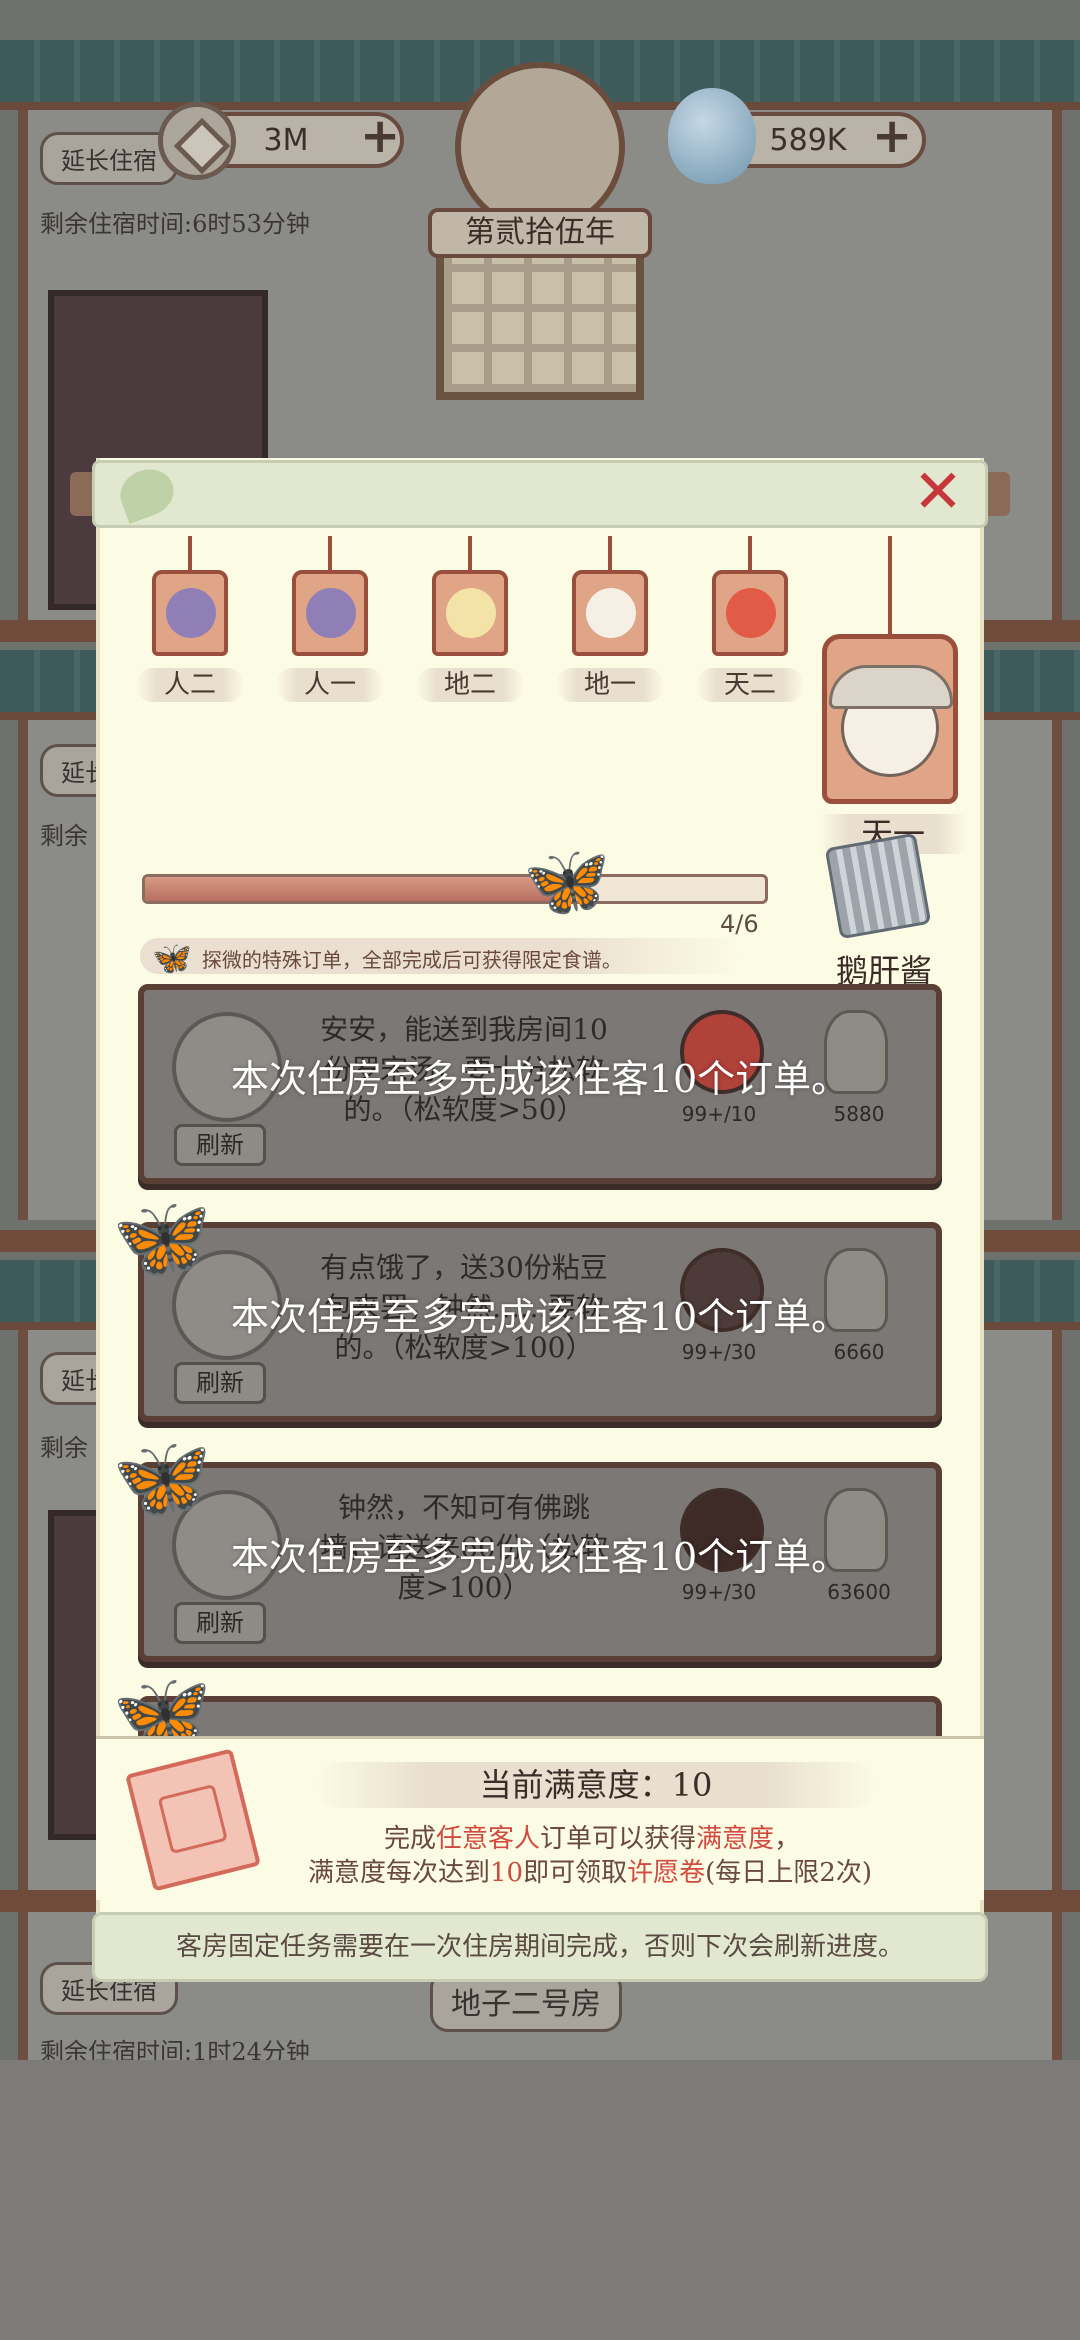 The height and width of the screenshot is (2340, 1080). I want to click on coin-amount: 3M, so click(286, 140).